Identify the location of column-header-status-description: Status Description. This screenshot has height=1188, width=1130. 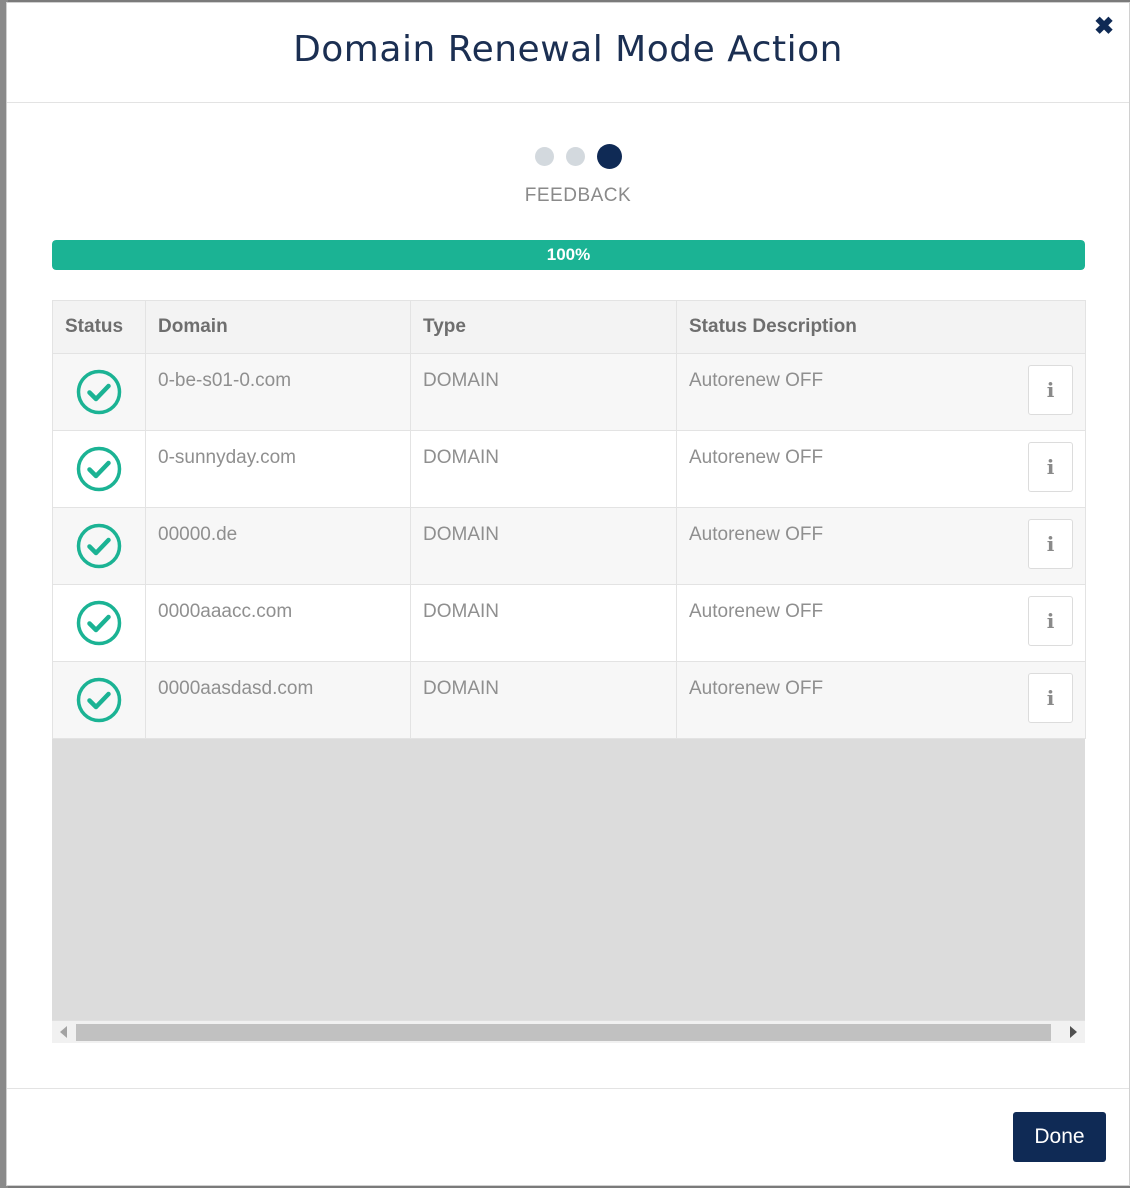
(881, 327).